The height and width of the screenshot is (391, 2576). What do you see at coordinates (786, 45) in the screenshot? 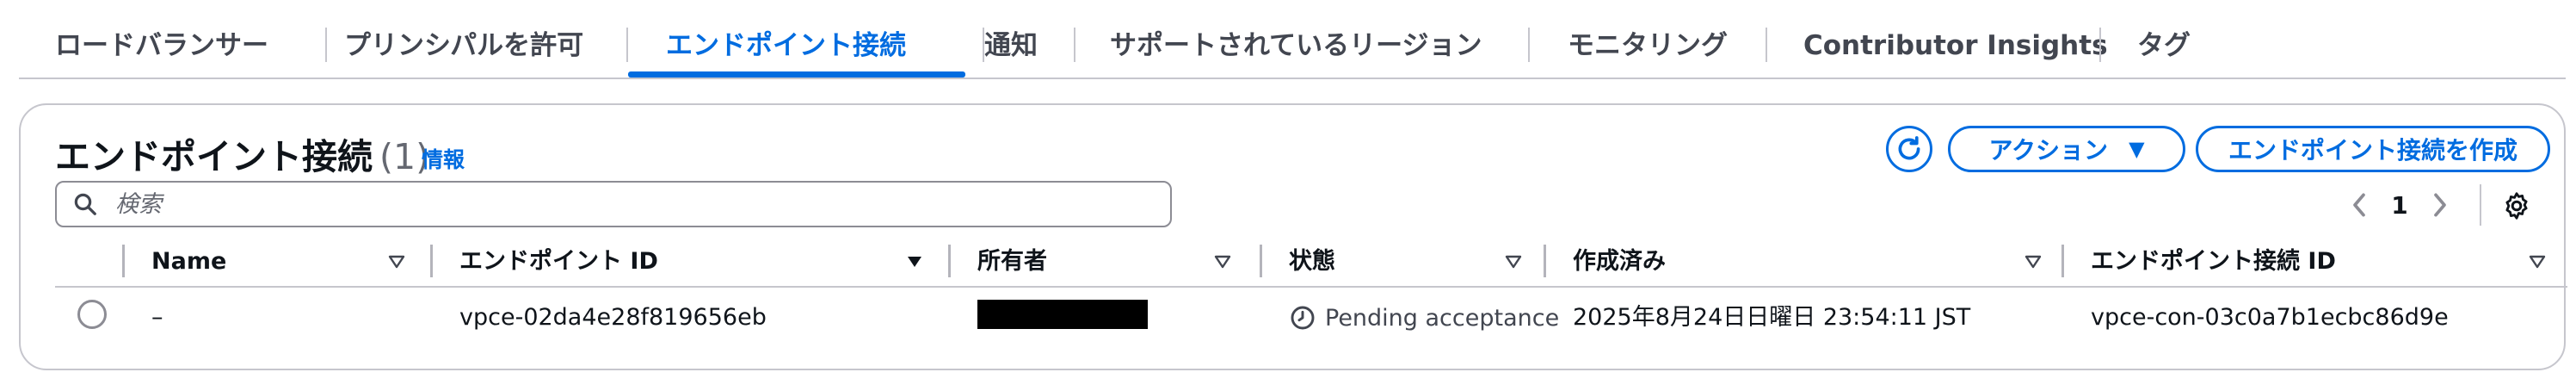
I see `tab-endpoint-connections: エンドポイント接続` at bounding box center [786, 45].